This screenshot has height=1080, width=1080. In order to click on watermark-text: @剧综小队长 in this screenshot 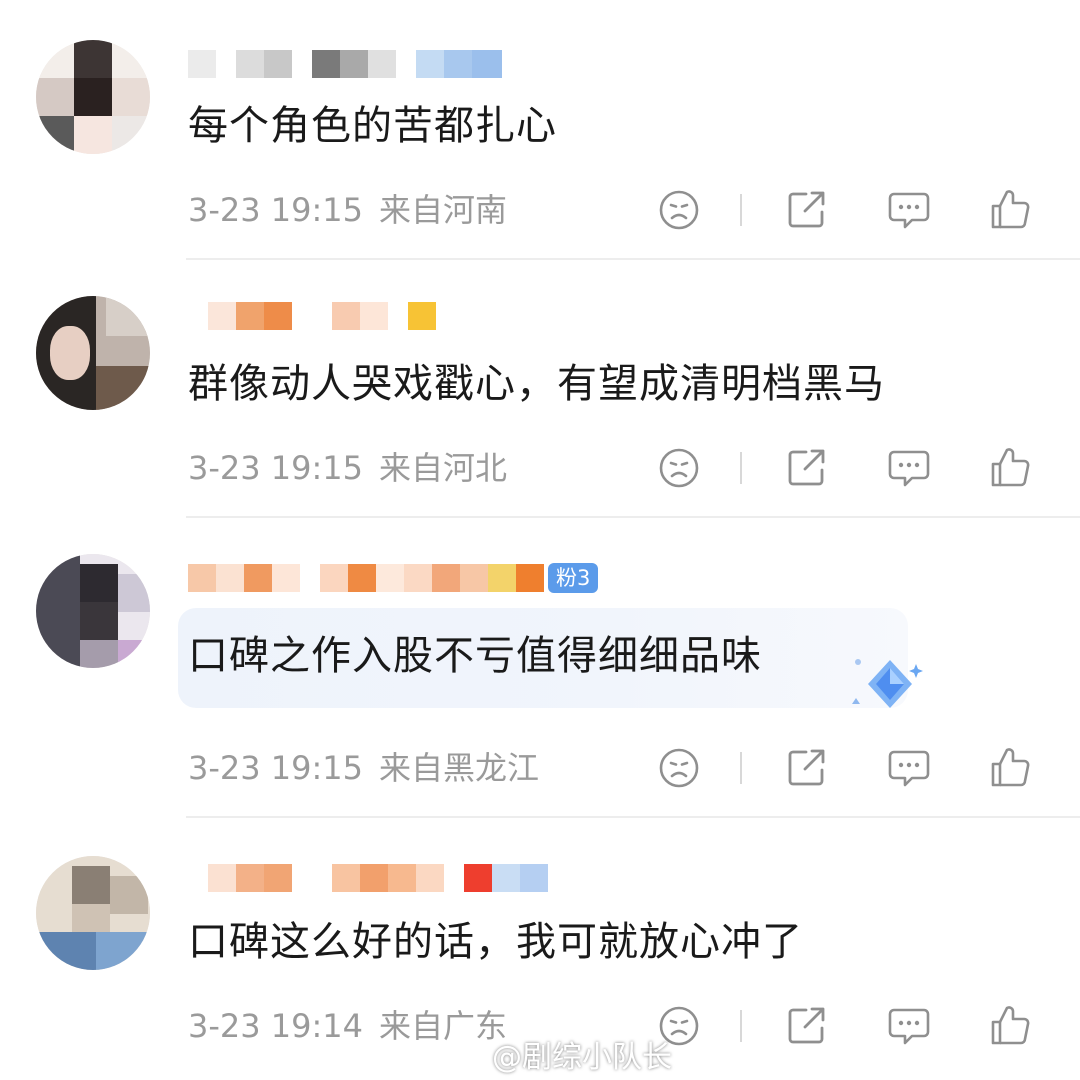, I will do `click(582, 1057)`.